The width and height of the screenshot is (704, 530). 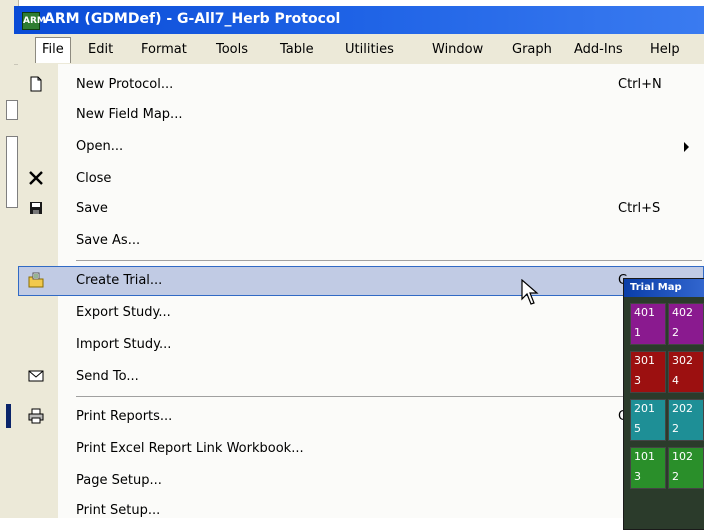 I want to click on floppy-disk-icon, so click(x=36, y=208).